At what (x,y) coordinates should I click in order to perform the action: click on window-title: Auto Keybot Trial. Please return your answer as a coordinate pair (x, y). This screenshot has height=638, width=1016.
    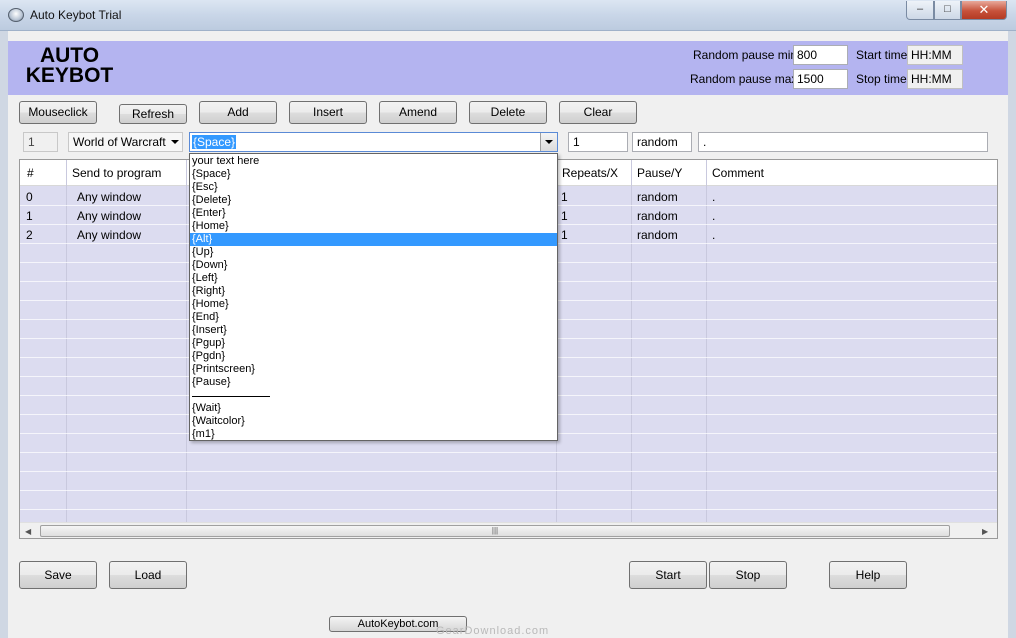
    Looking at the image, I should click on (76, 15).